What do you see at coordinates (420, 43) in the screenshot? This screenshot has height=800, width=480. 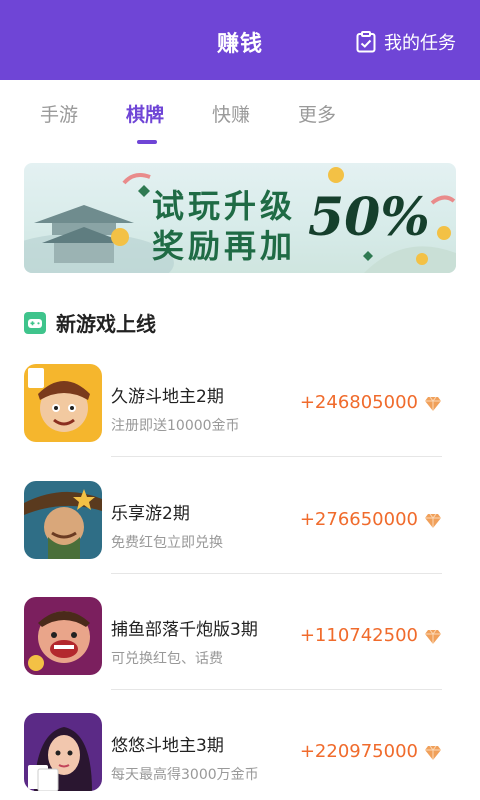 I see `my-task-label: 我的任务` at bounding box center [420, 43].